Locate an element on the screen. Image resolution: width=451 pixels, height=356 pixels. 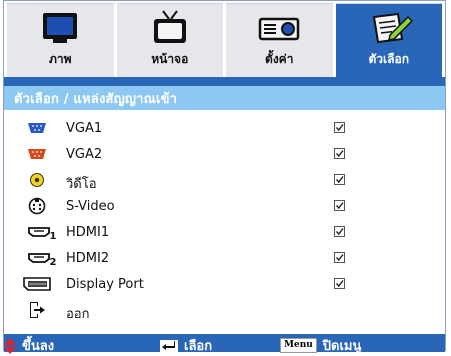
list-item-svideo: S-Video is located at coordinates (224, 206).